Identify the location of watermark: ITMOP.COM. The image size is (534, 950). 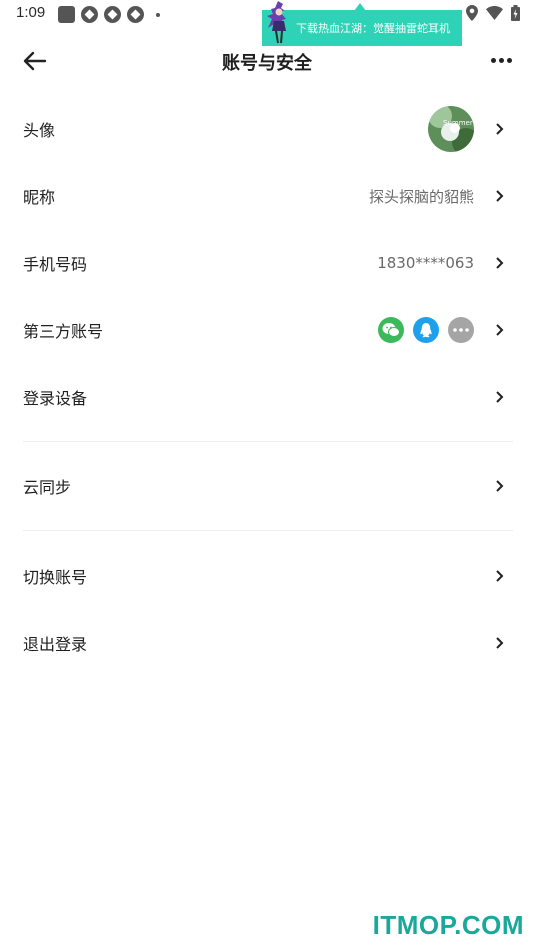
(448, 925).